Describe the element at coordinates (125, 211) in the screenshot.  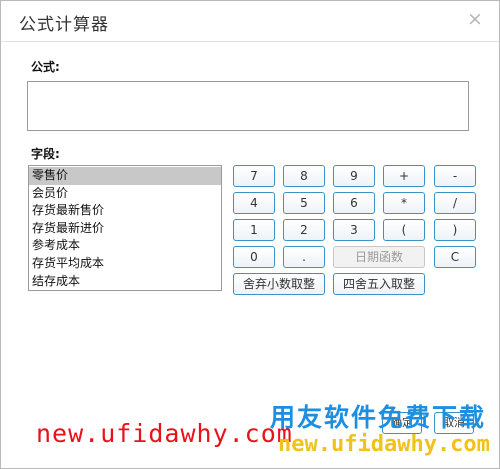
I see `field-item-latest-sale-price: 存货最新售价` at that location.